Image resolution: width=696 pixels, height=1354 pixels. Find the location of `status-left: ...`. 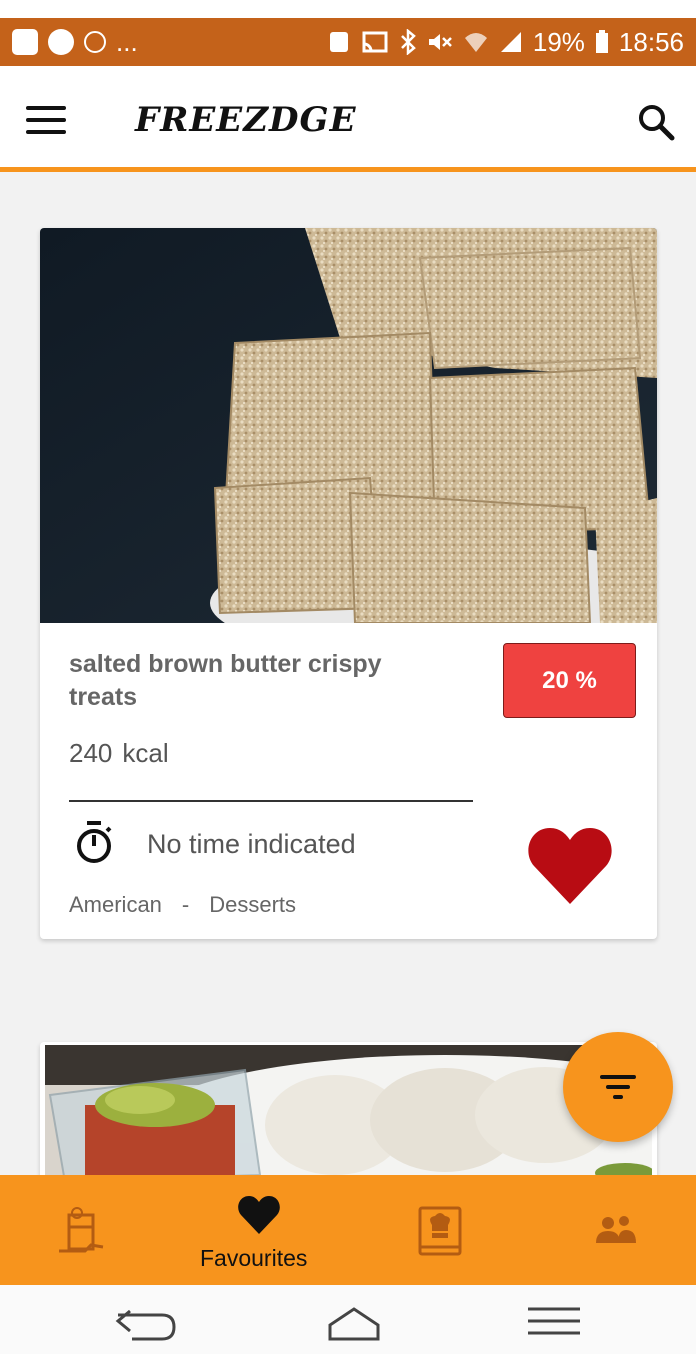

status-left: ... is located at coordinates (75, 42).